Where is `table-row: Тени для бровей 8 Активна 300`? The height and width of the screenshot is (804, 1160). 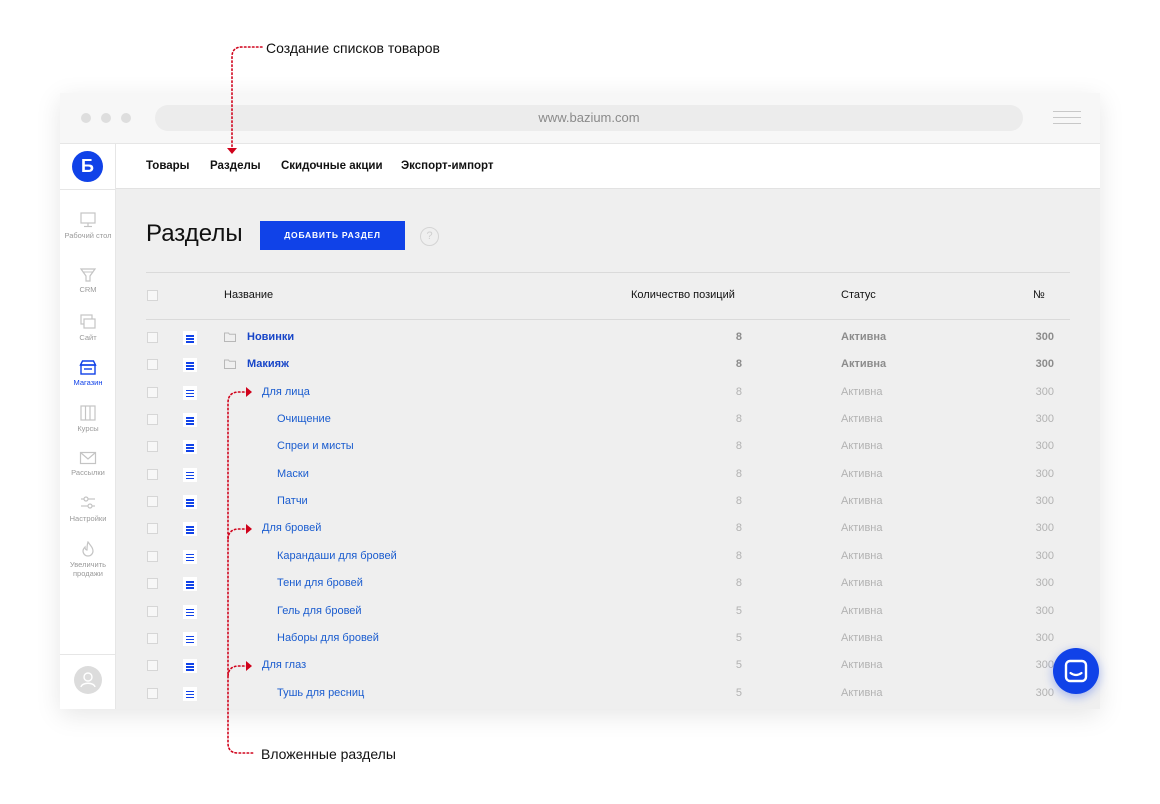
table-row: Тени для бровей 8 Активна 300 is located at coordinates (580, 583).